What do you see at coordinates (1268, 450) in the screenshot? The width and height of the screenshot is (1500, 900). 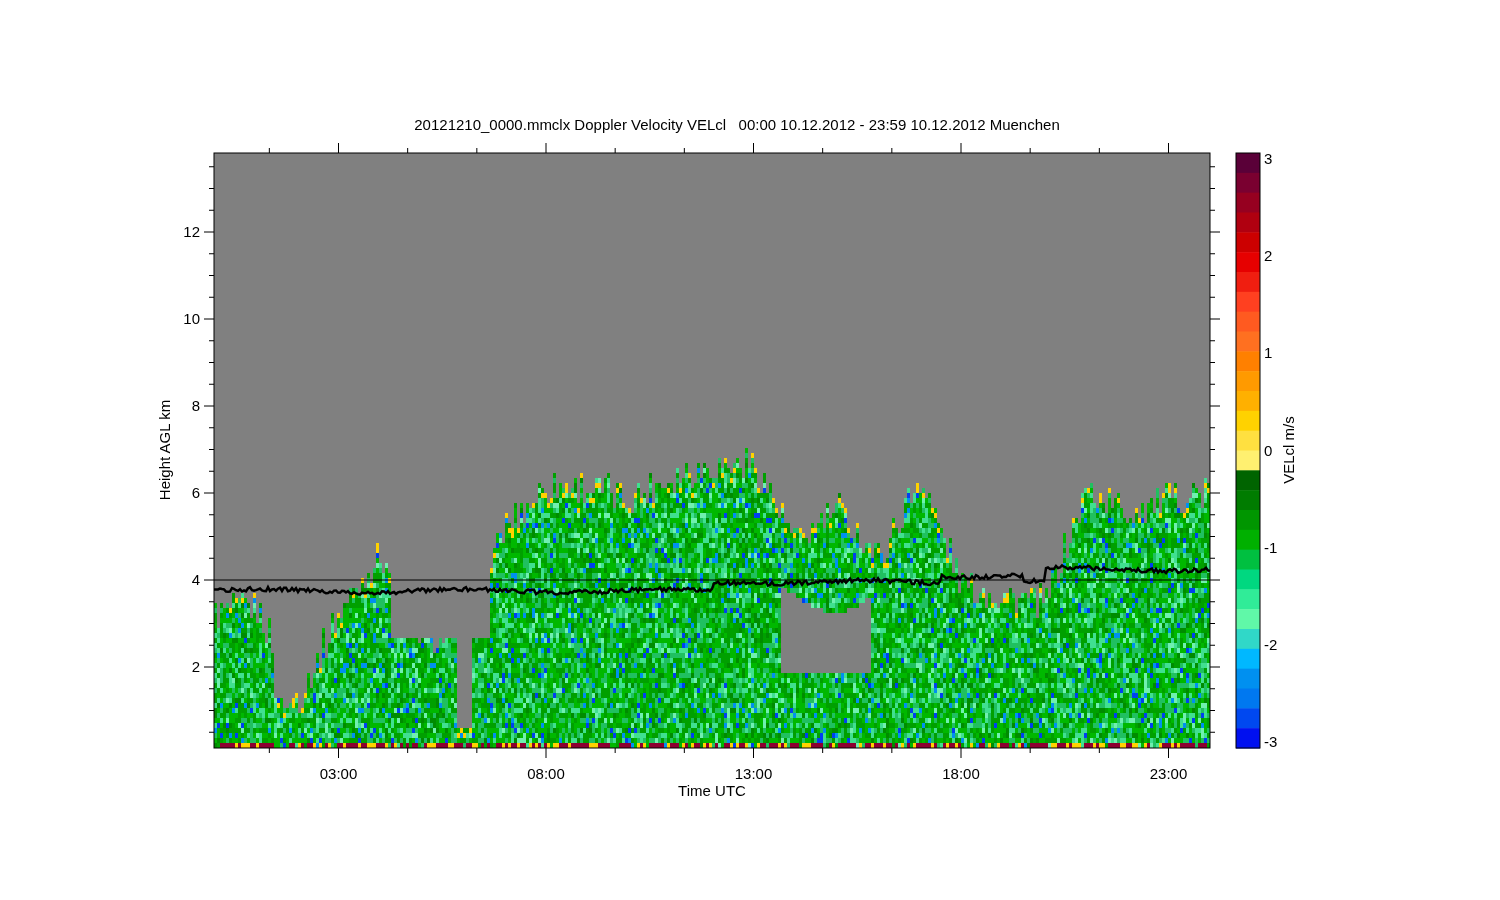 I see `colorbar-tick-label: 0` at bounding box center [1268, 450].